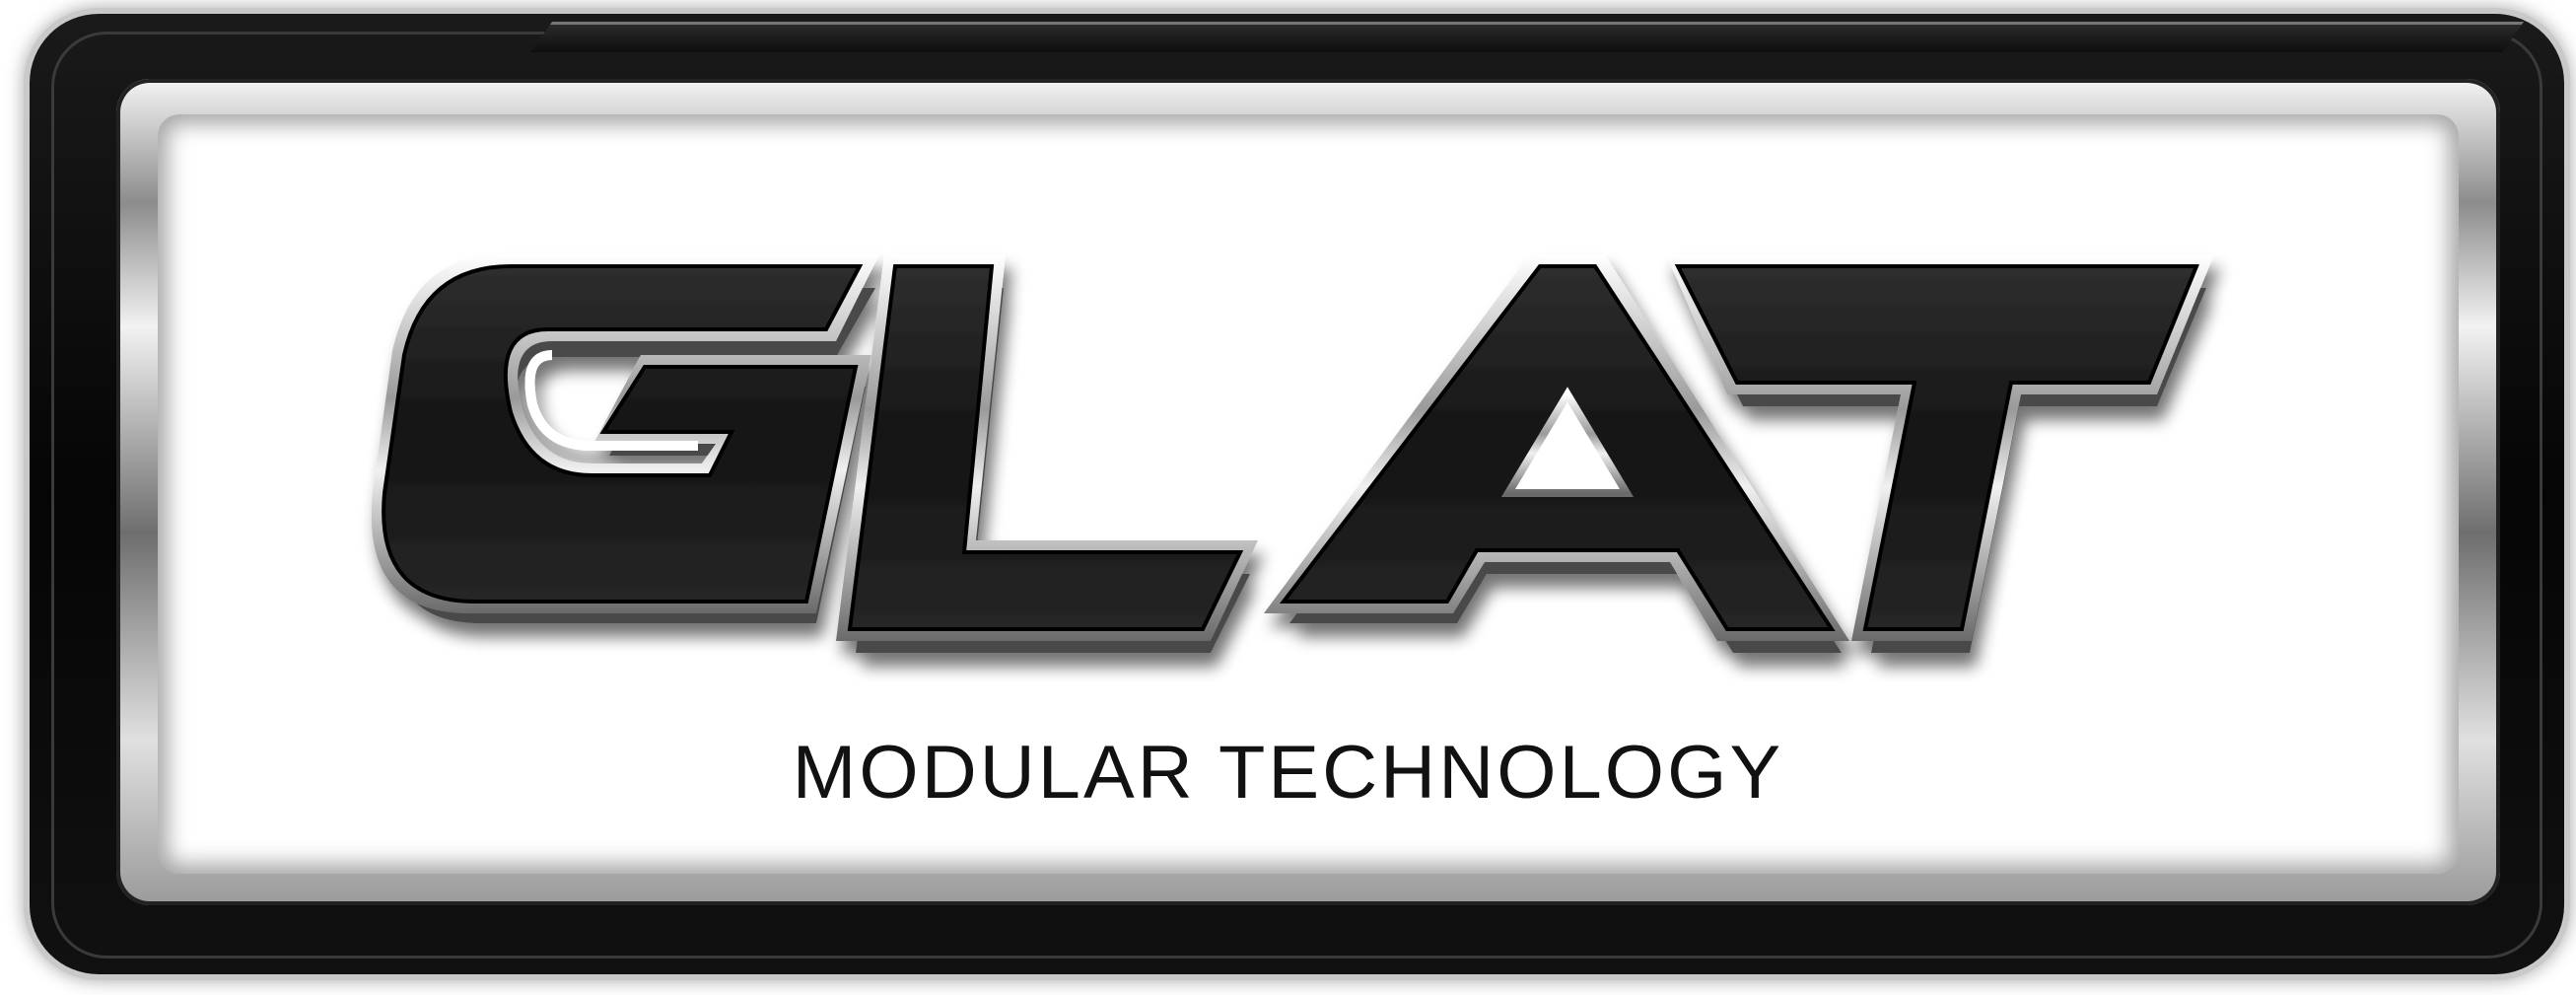  What do you see at coordinates (1288, 773) in the screenshot?
I see `tagline-text: MODULAR TECHNOLOGY` at bounding box center [1288, 773].